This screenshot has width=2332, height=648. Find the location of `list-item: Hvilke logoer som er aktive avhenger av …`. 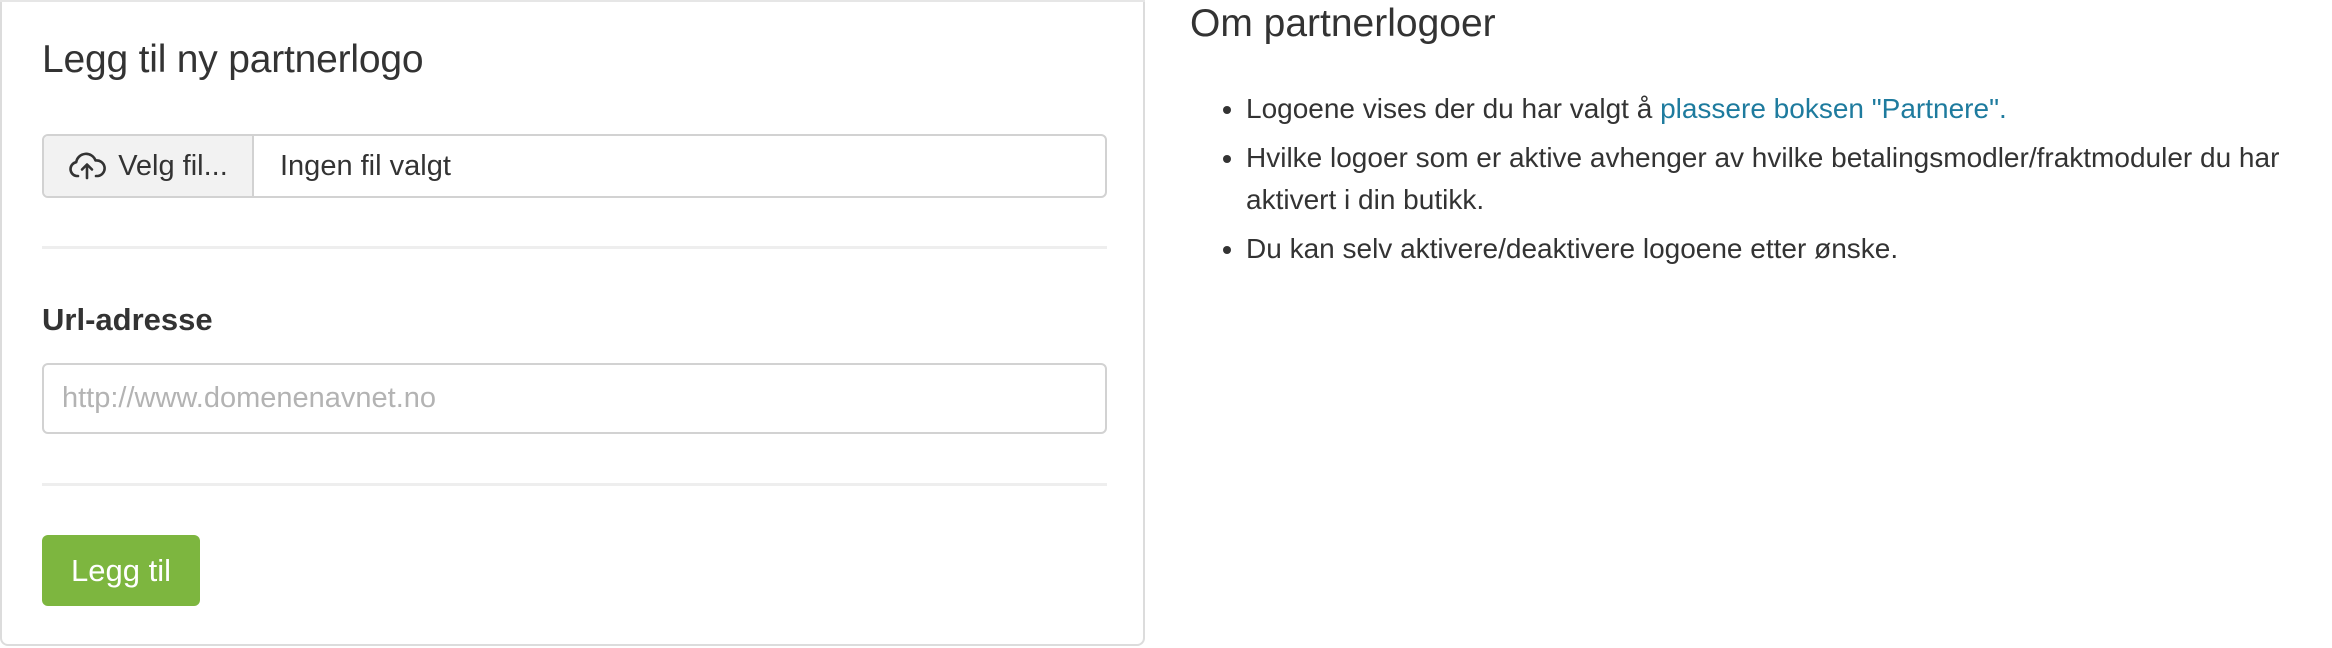

list-item: Hvilke logoer som er aktive avhenger av … is located at coordinates (1788, 179).